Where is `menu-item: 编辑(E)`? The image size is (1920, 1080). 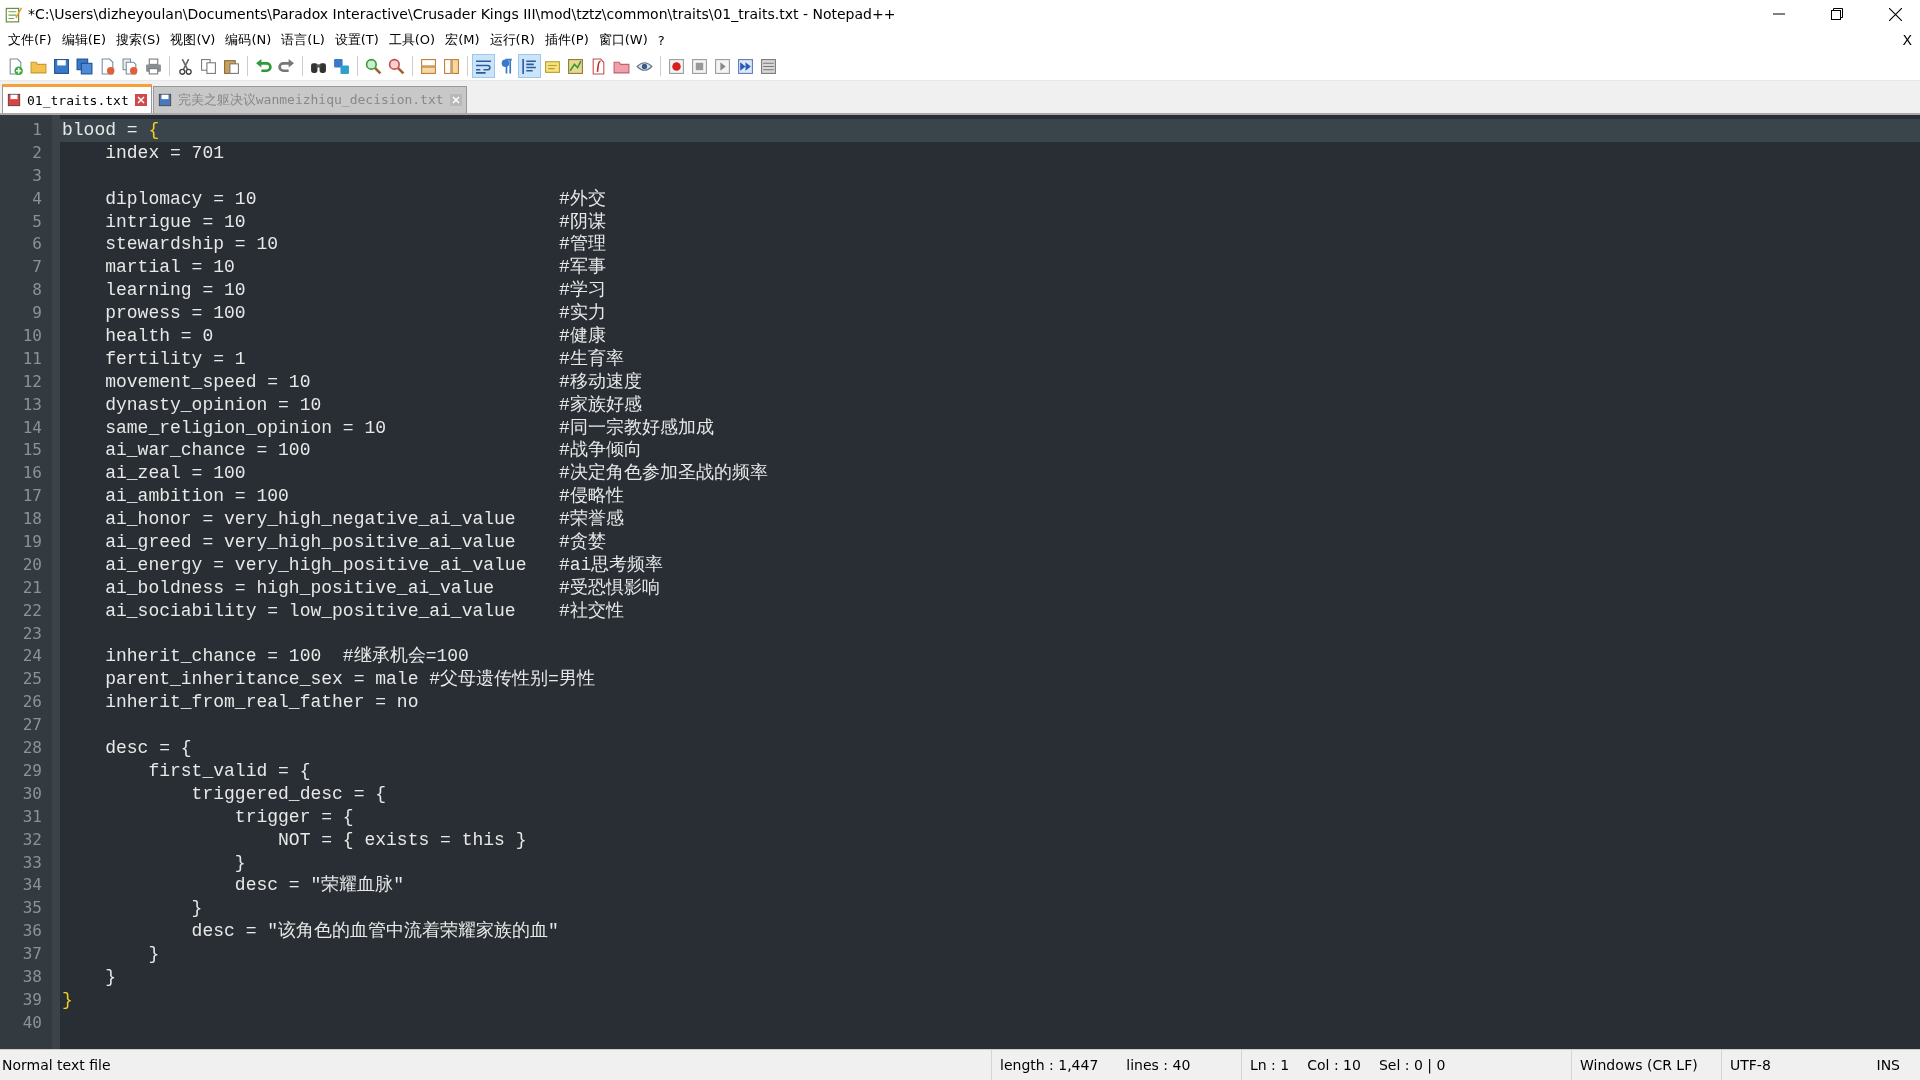 menu-item: 编辑(E) is located at coordinates (84, 40).